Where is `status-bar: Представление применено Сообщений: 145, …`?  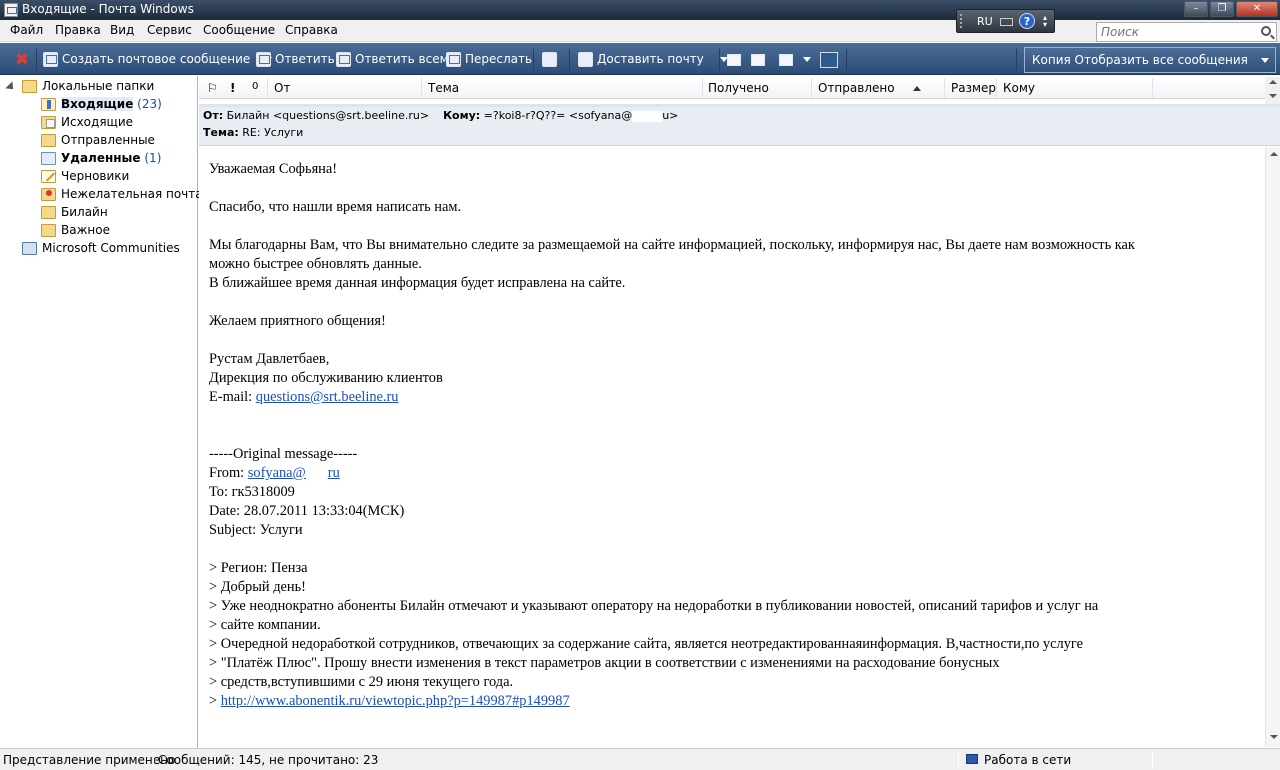
status-bar: Представление применено Сообщений: 145, … is located at coordinates (640, 759).